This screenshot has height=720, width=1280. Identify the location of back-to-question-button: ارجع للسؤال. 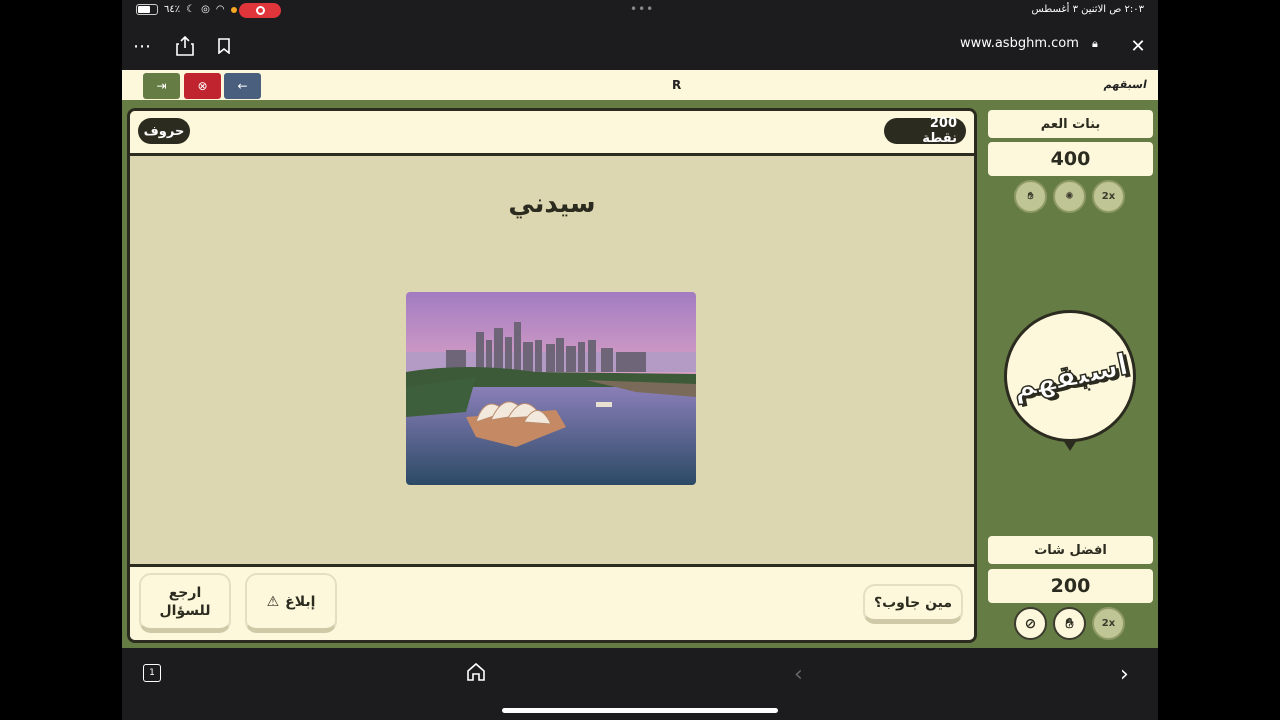
(185, 603).